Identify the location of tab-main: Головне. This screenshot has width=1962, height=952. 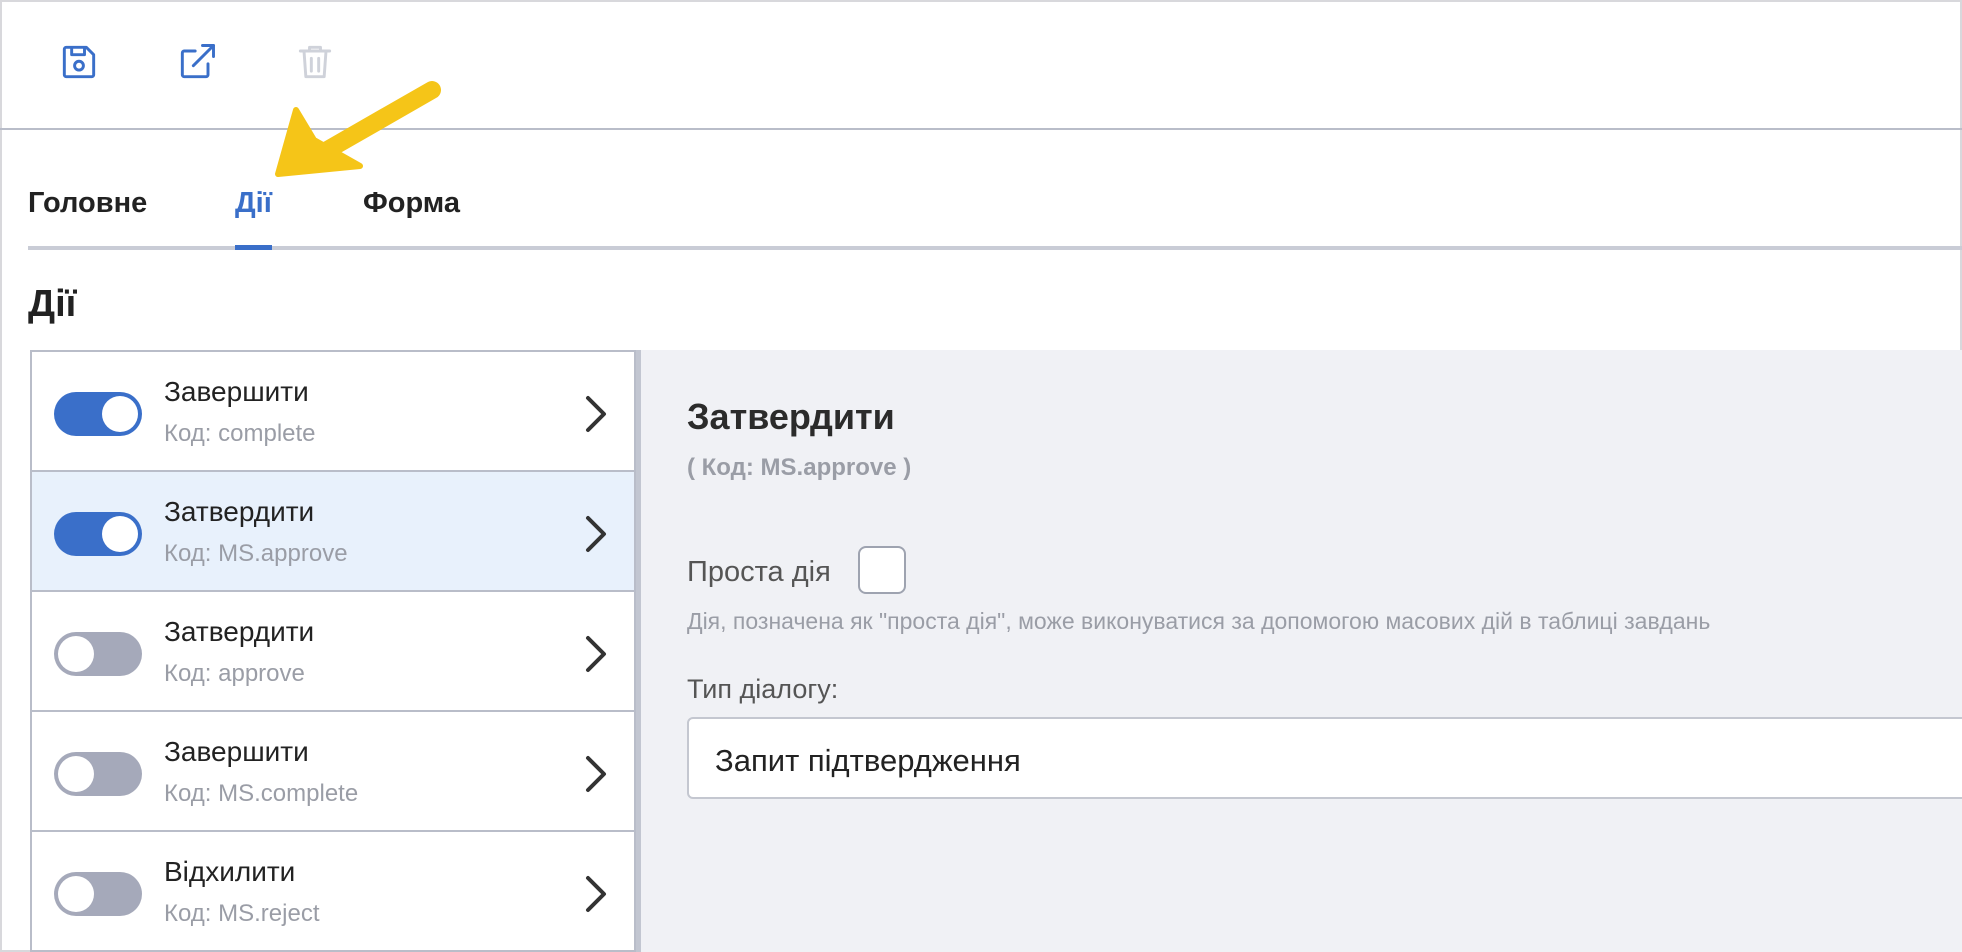
(87, 217).